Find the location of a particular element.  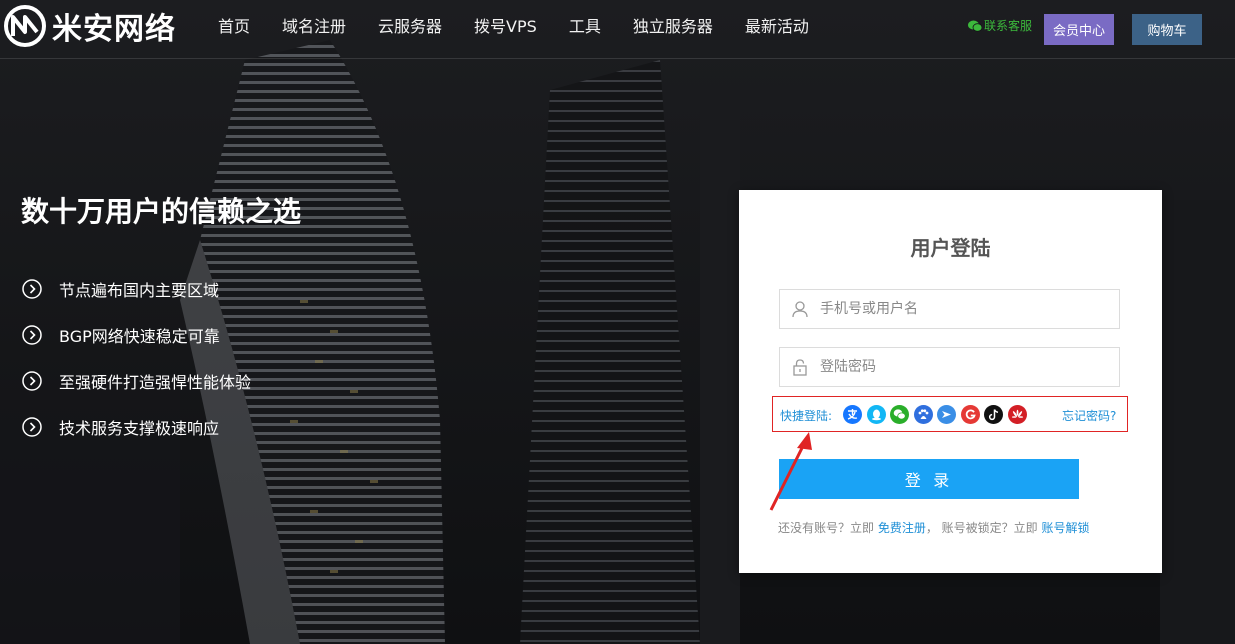

contact-support-link: 联系客服 is located at coordinates (1000, 25).